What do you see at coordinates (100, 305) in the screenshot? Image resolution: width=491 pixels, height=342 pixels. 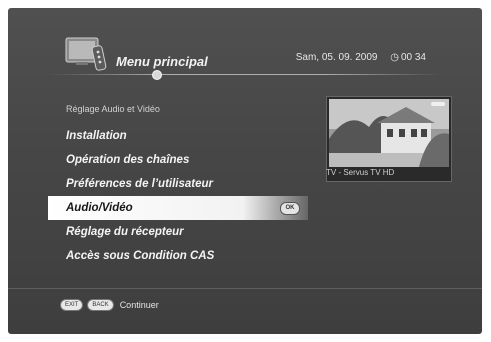 I see `back-button: BACK` at bounding box center [100, 305].